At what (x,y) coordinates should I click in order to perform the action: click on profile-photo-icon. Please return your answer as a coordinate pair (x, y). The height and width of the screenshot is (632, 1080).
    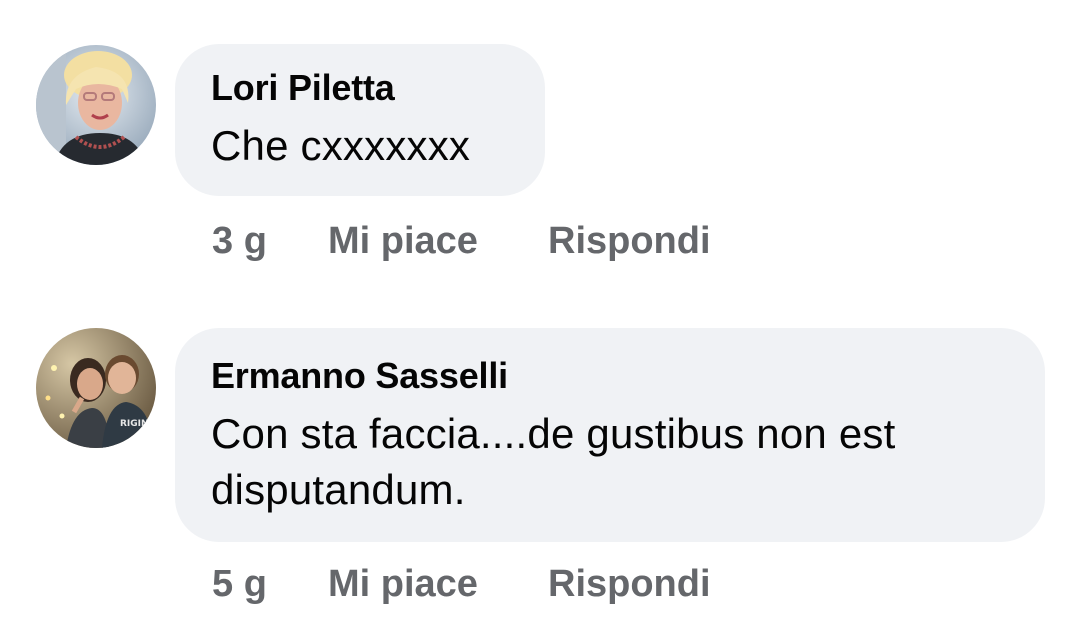
    Looking at the image, I should click on (96, 105).